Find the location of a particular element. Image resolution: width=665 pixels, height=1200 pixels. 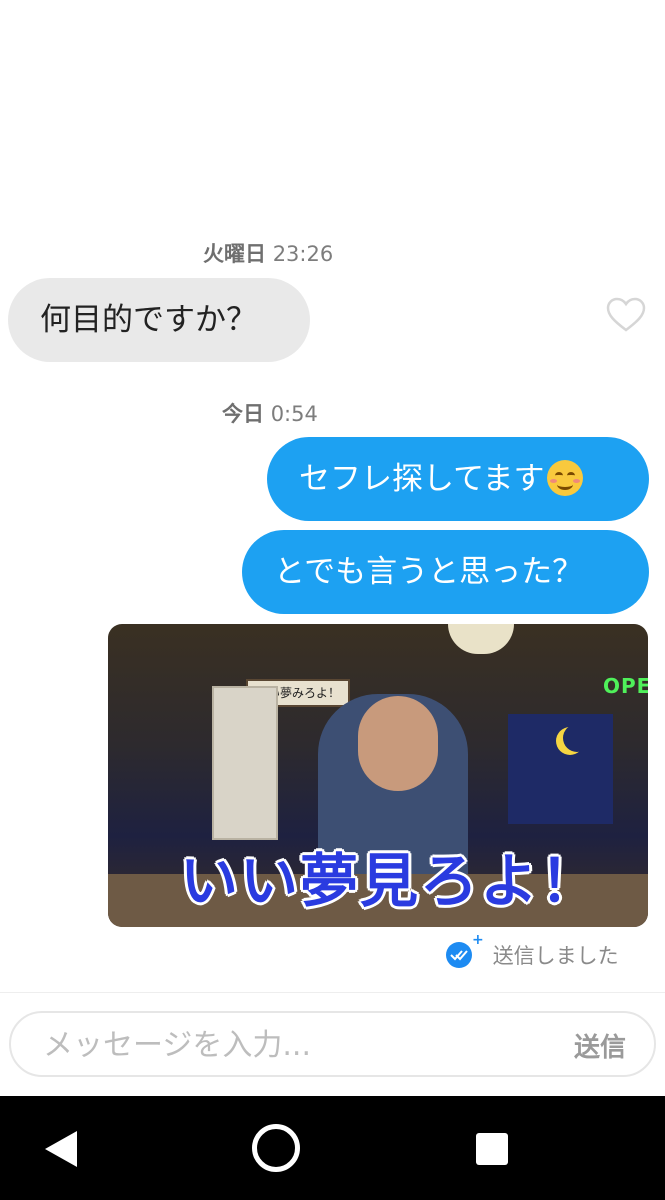

like-heart-icon is located at coordinates (626, 315).